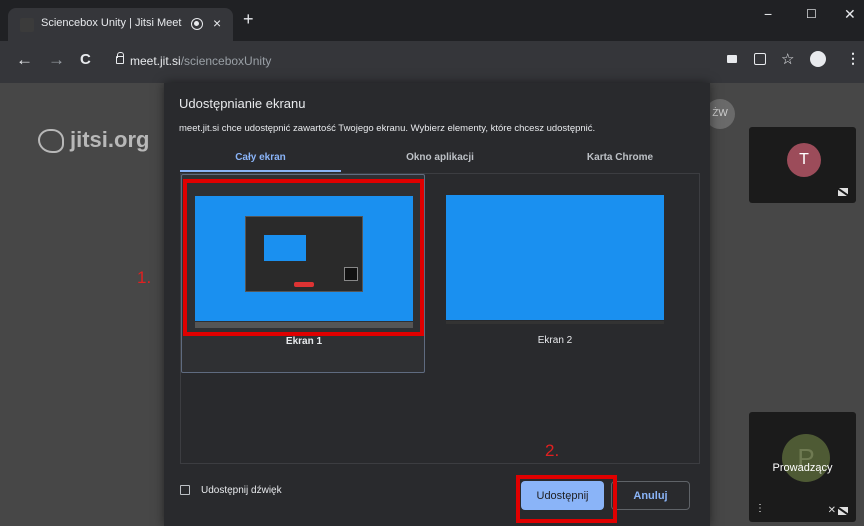 This screenshot has height=526, width=864. Describe the element at coordinates (760, 508) in the screenshot. I see `more-options-icon: ⋮` at that location.